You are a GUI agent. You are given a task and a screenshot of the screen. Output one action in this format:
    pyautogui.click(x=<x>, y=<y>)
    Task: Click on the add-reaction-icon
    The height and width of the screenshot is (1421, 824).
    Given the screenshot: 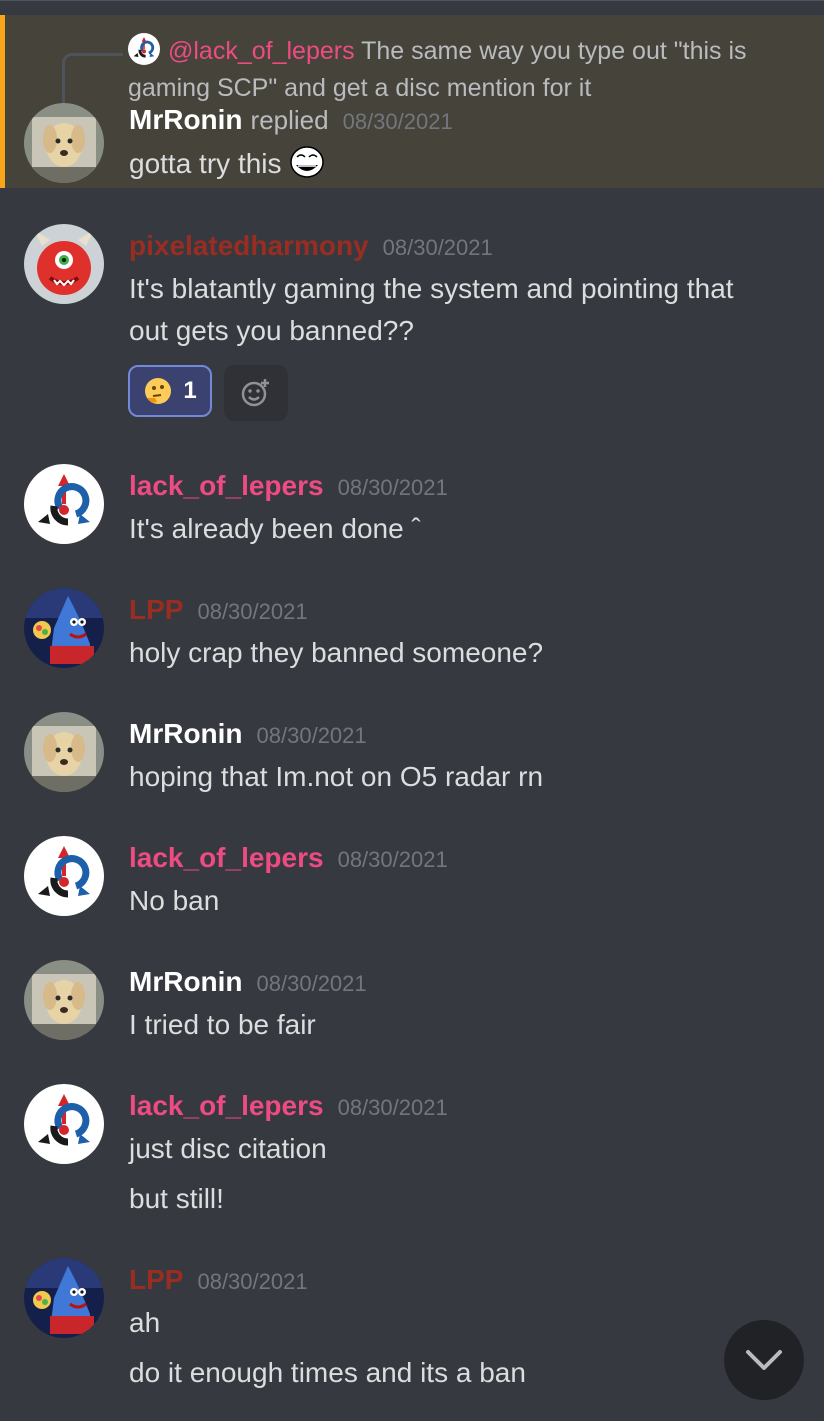 What is the action you would take?
    pyautogui.click(x=255, y=393)
    